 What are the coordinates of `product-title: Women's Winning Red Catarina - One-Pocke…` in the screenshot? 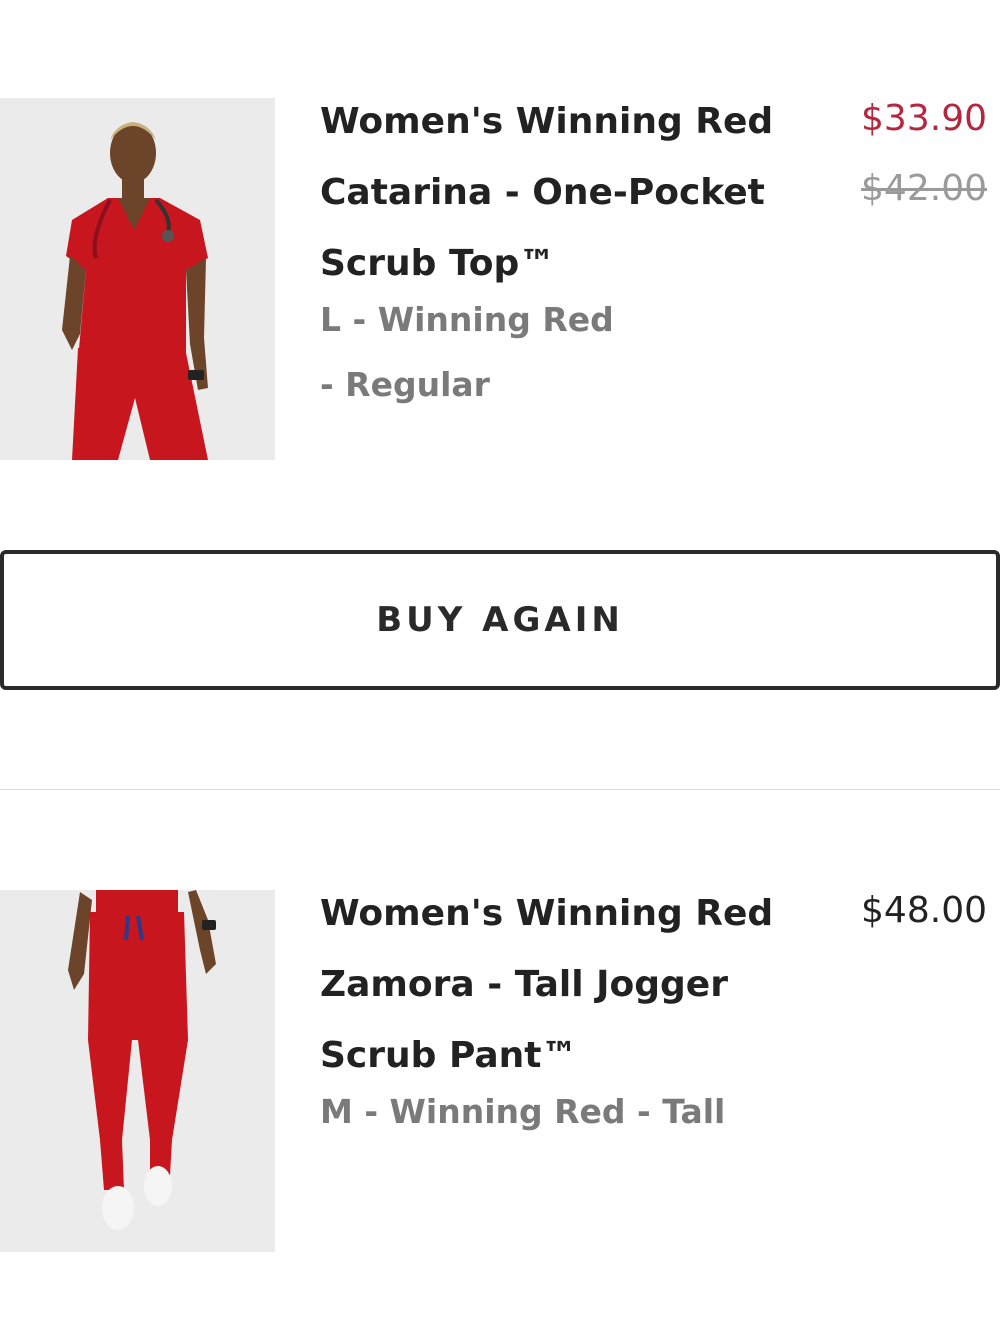 It's located at (565, 192).